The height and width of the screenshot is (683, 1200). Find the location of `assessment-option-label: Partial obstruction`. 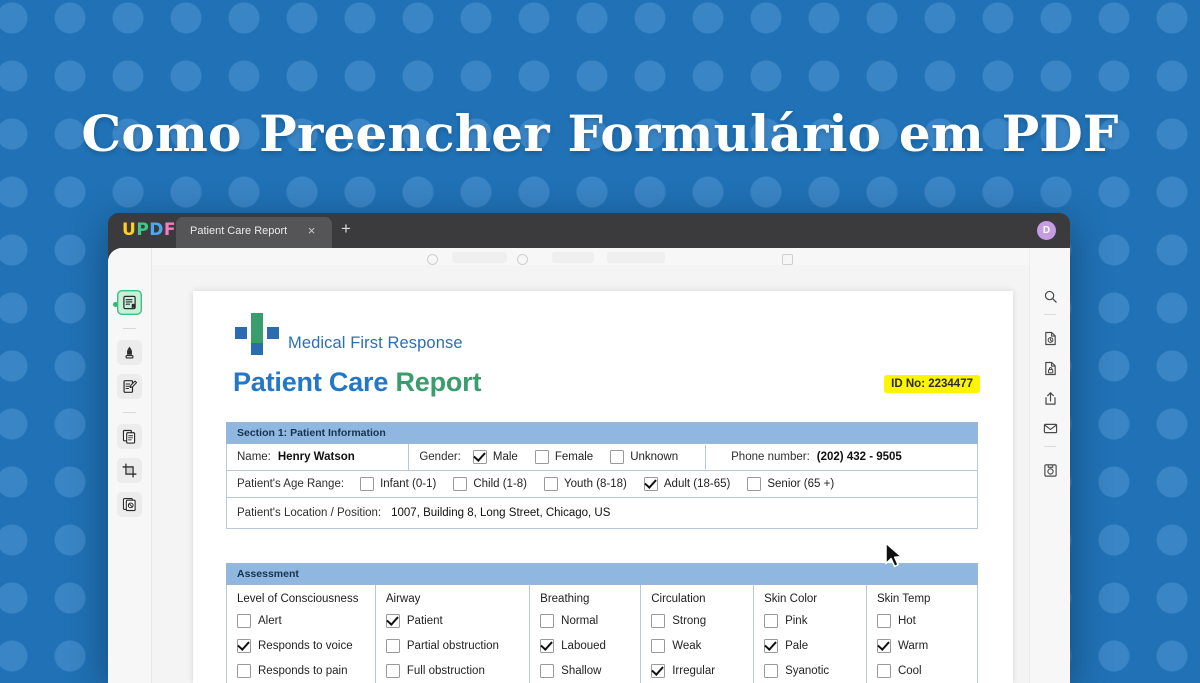

assessment-option-label: Partial obstruction is located at coordinates (452, 646).